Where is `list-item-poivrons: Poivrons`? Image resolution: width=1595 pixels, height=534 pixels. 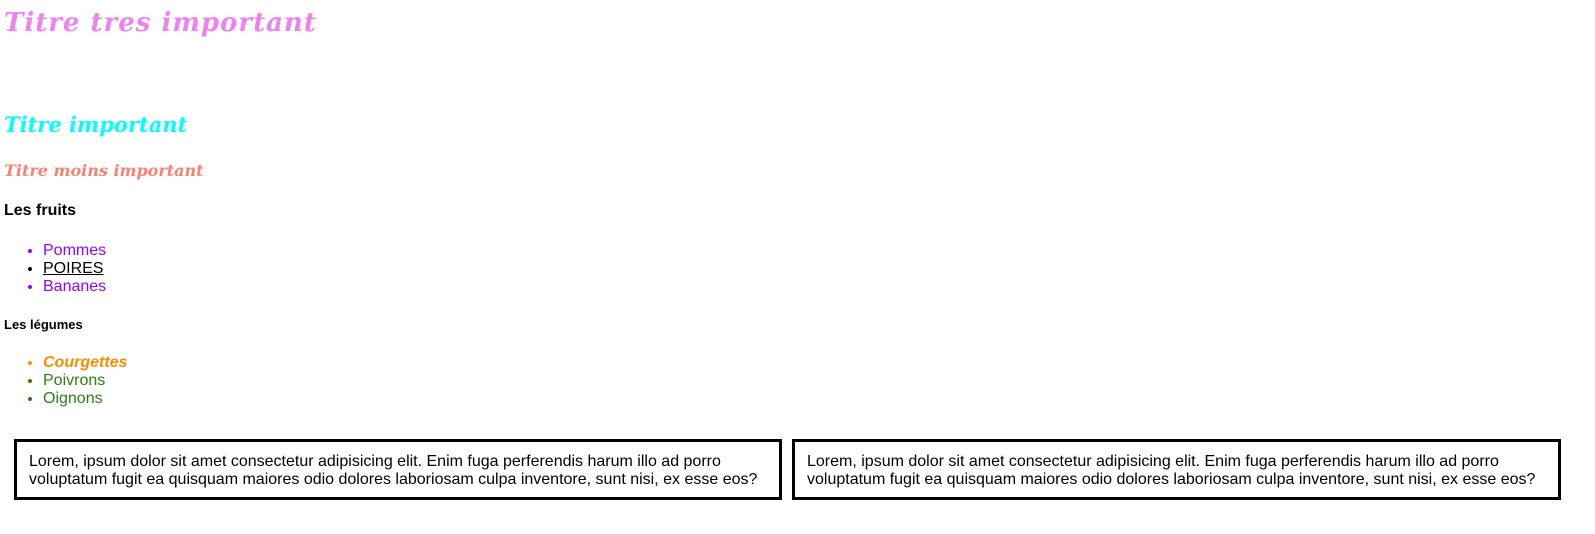 list-item-poivrons: Poivrons is located at coordinates (85, 381).